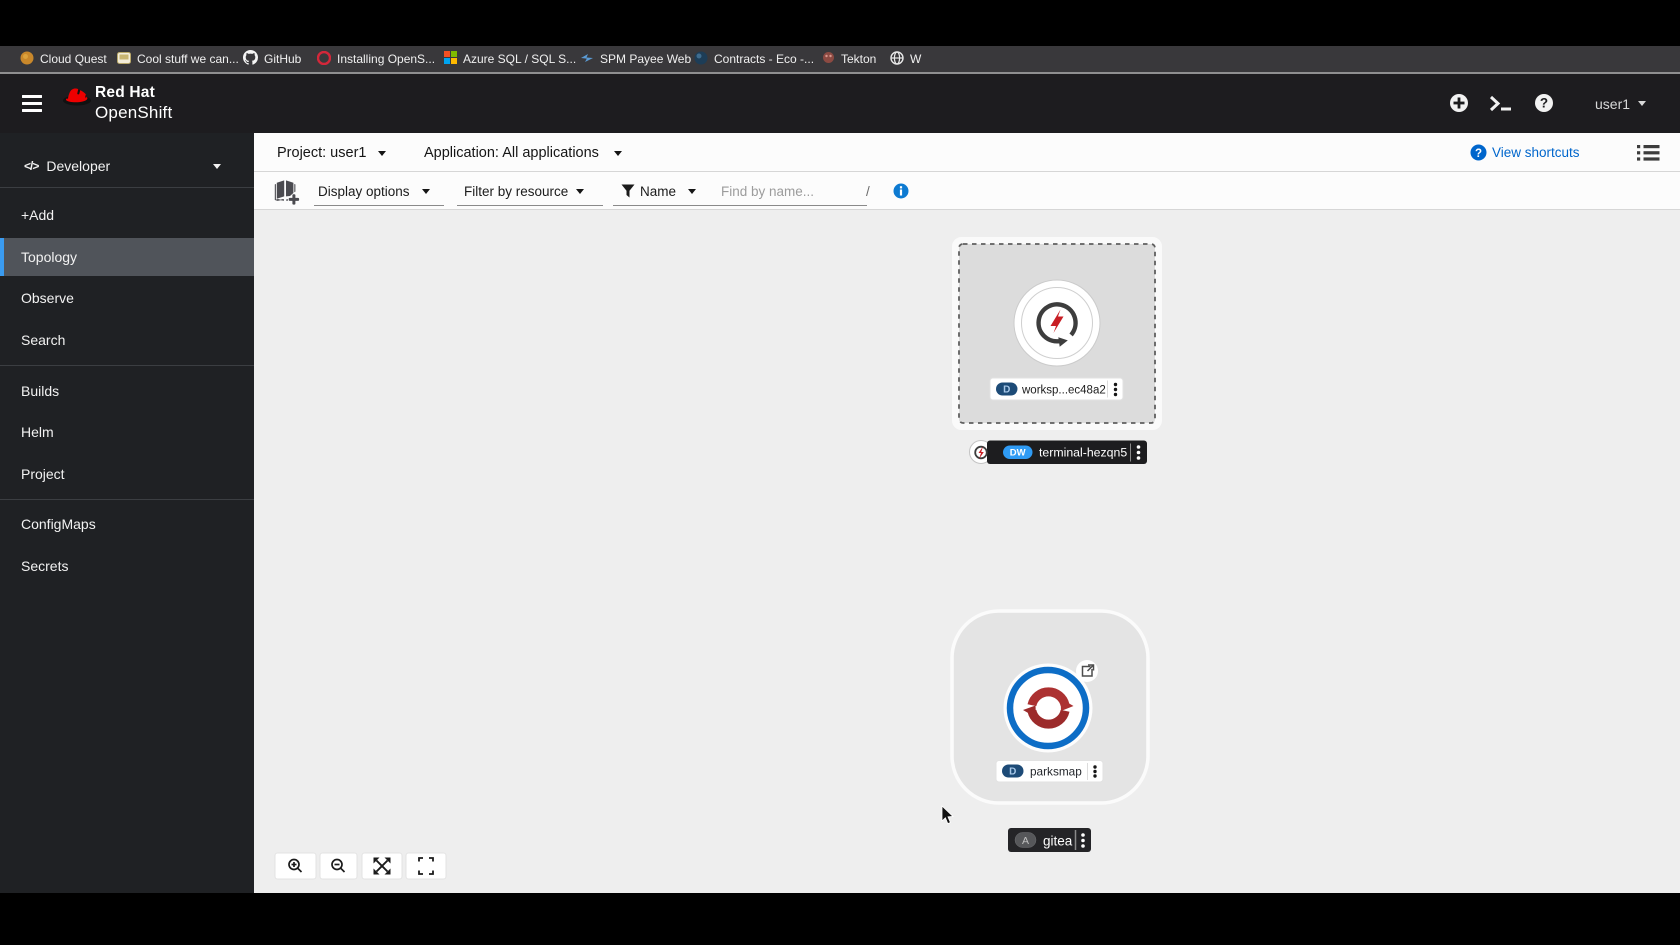 This screenshot has height=945, width=1680. Describe the element at coordinates (1056, 772) in the screenshot. I see `svg-text: parksmap` at that location.